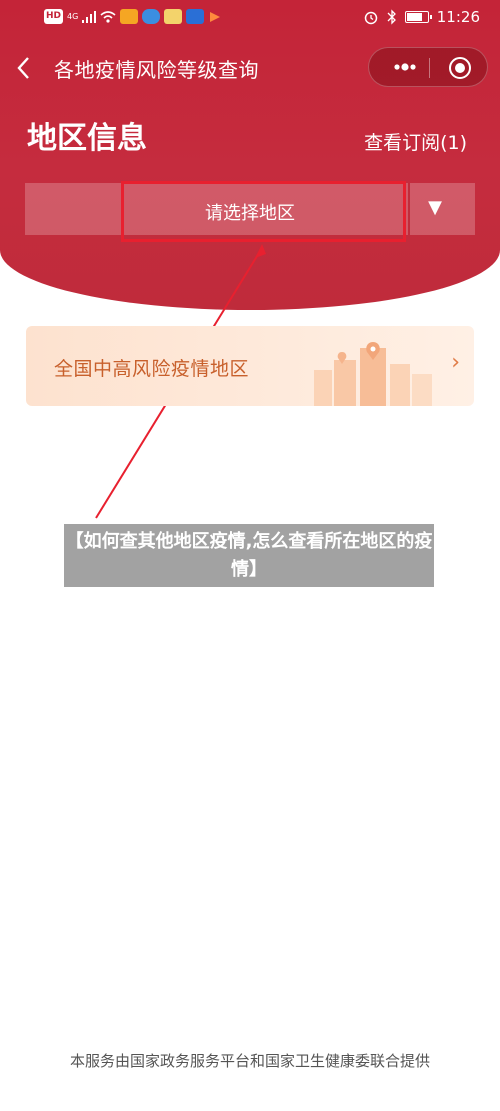  What do you see at coordinates (373, 374) in the screenshot?
I see `buildings-illustration` at bounding box center [373, 374].